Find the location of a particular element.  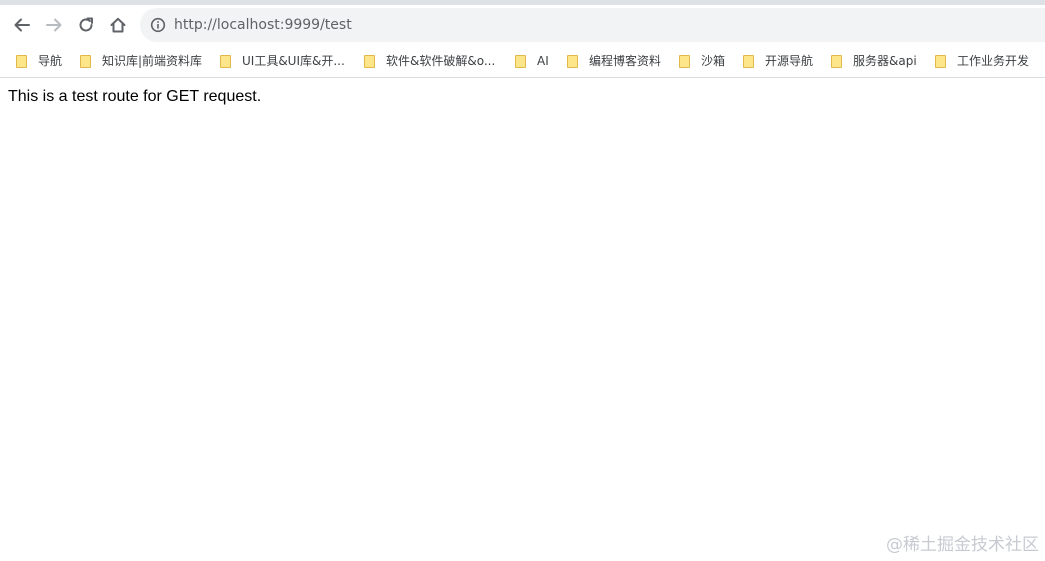

bookmark-folder: 编程博客资料 is located at coordinates (614, 61).